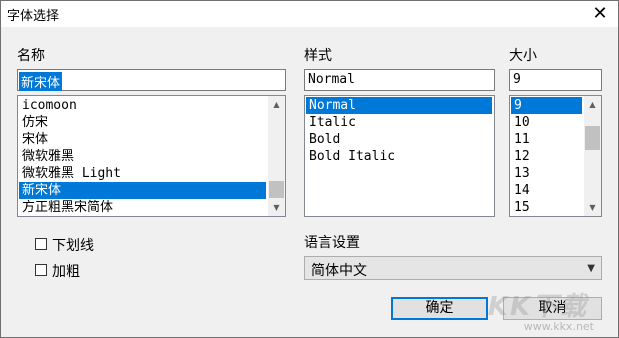 This screenshot has width=619, height=338. I want to click on font-size-input: 9, so click(555, 80).